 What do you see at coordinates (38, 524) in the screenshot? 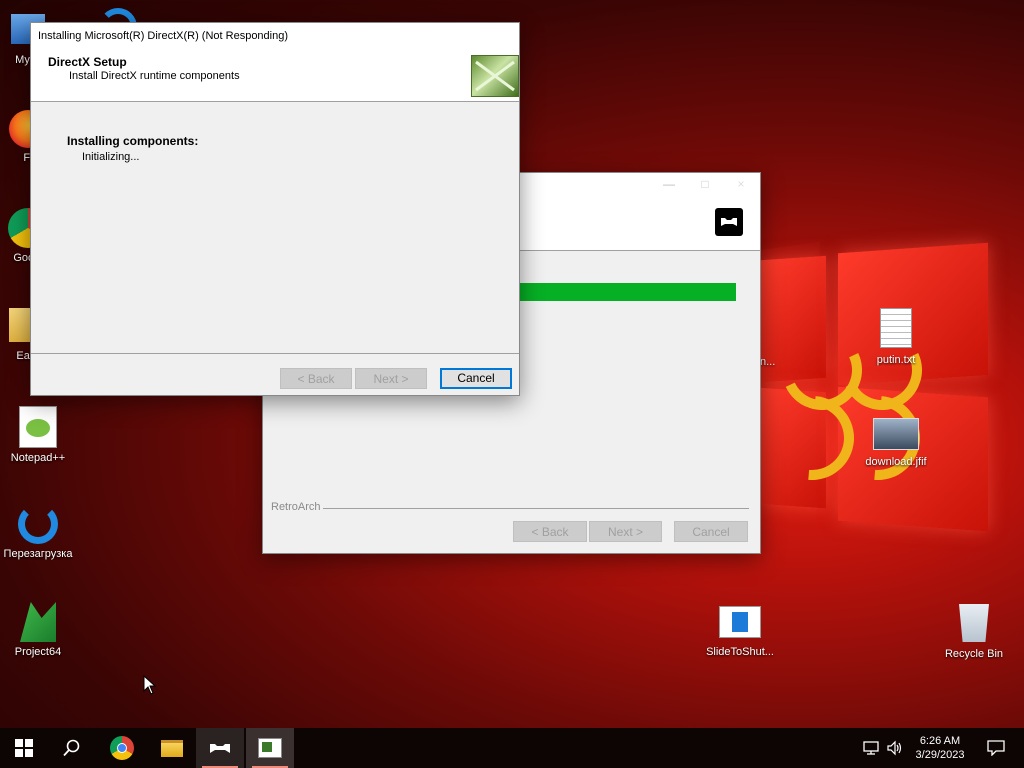
I see `refresh-icon` at bounding box center [38, 524].